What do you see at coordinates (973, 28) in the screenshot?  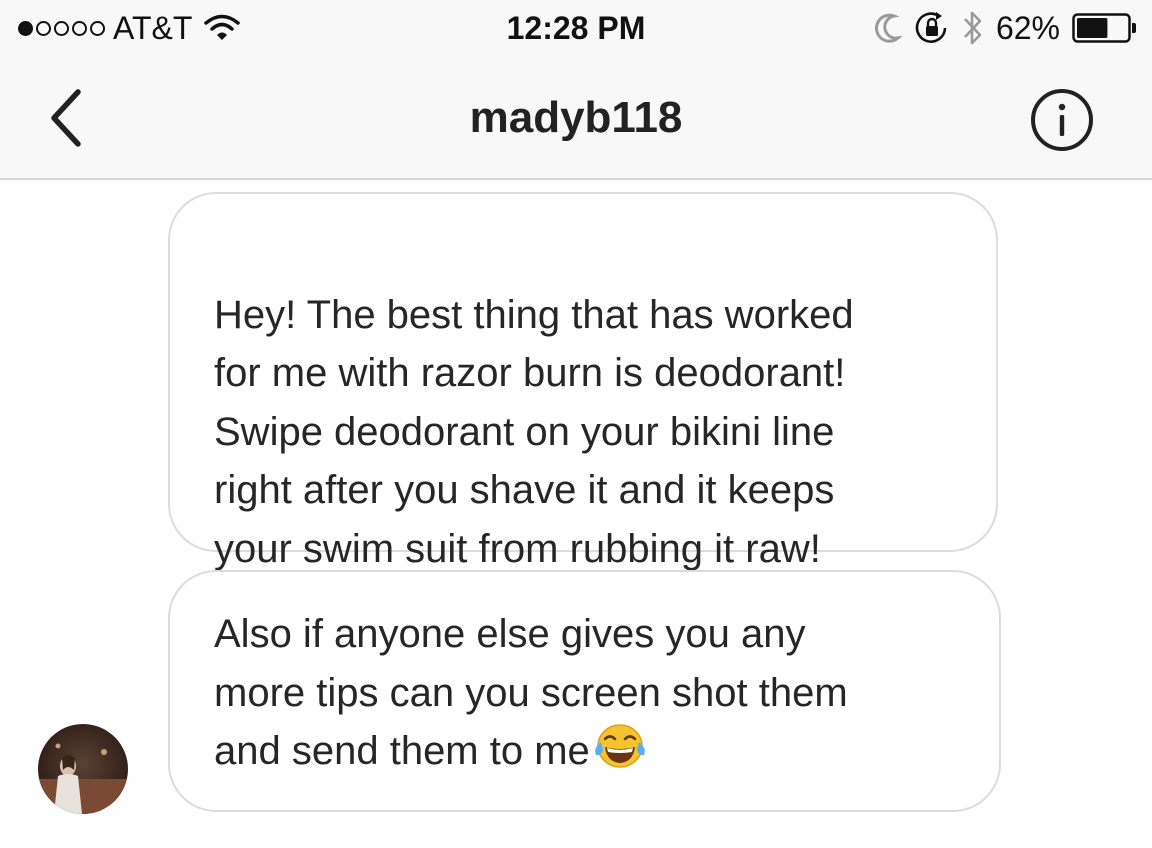 I see `bluetooth-icon` at bounding box center [973, 28].